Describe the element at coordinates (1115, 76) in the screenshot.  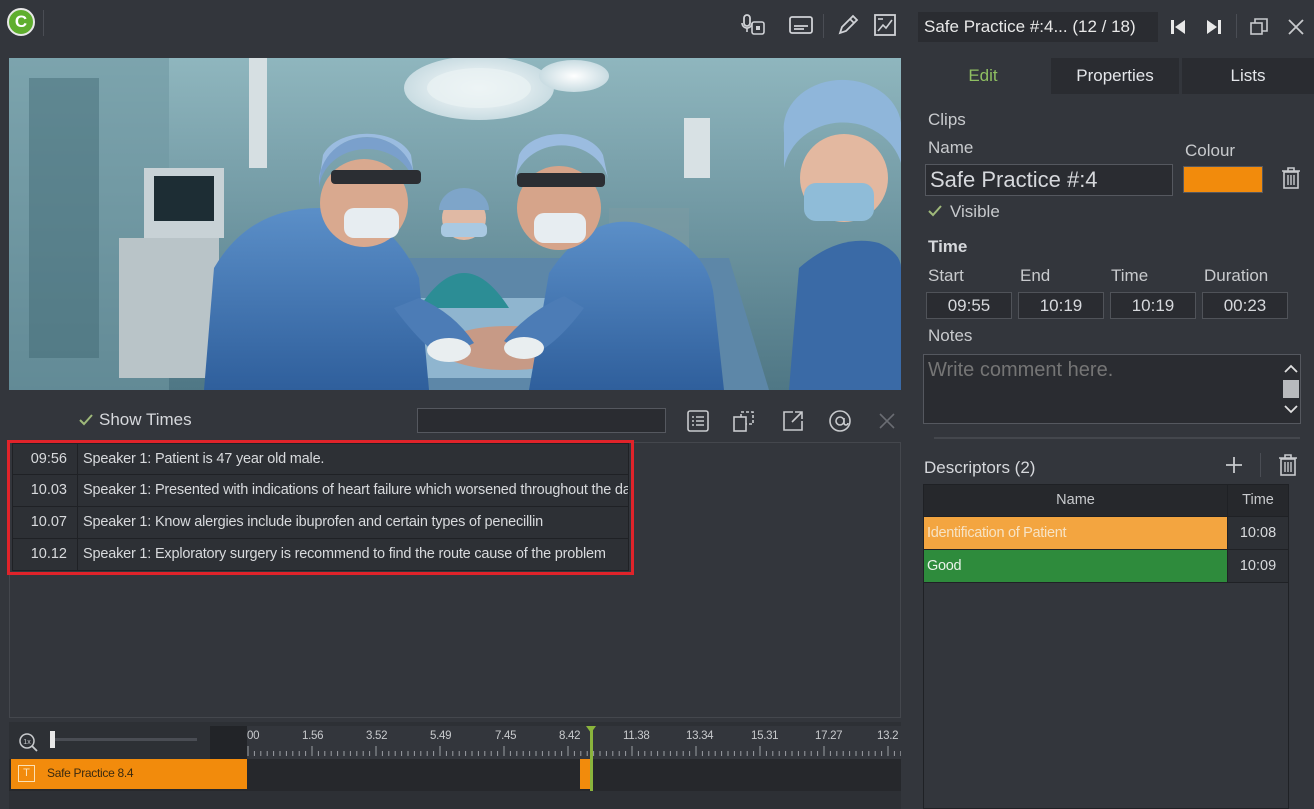
I see `tab-properties: Properties` at that location.